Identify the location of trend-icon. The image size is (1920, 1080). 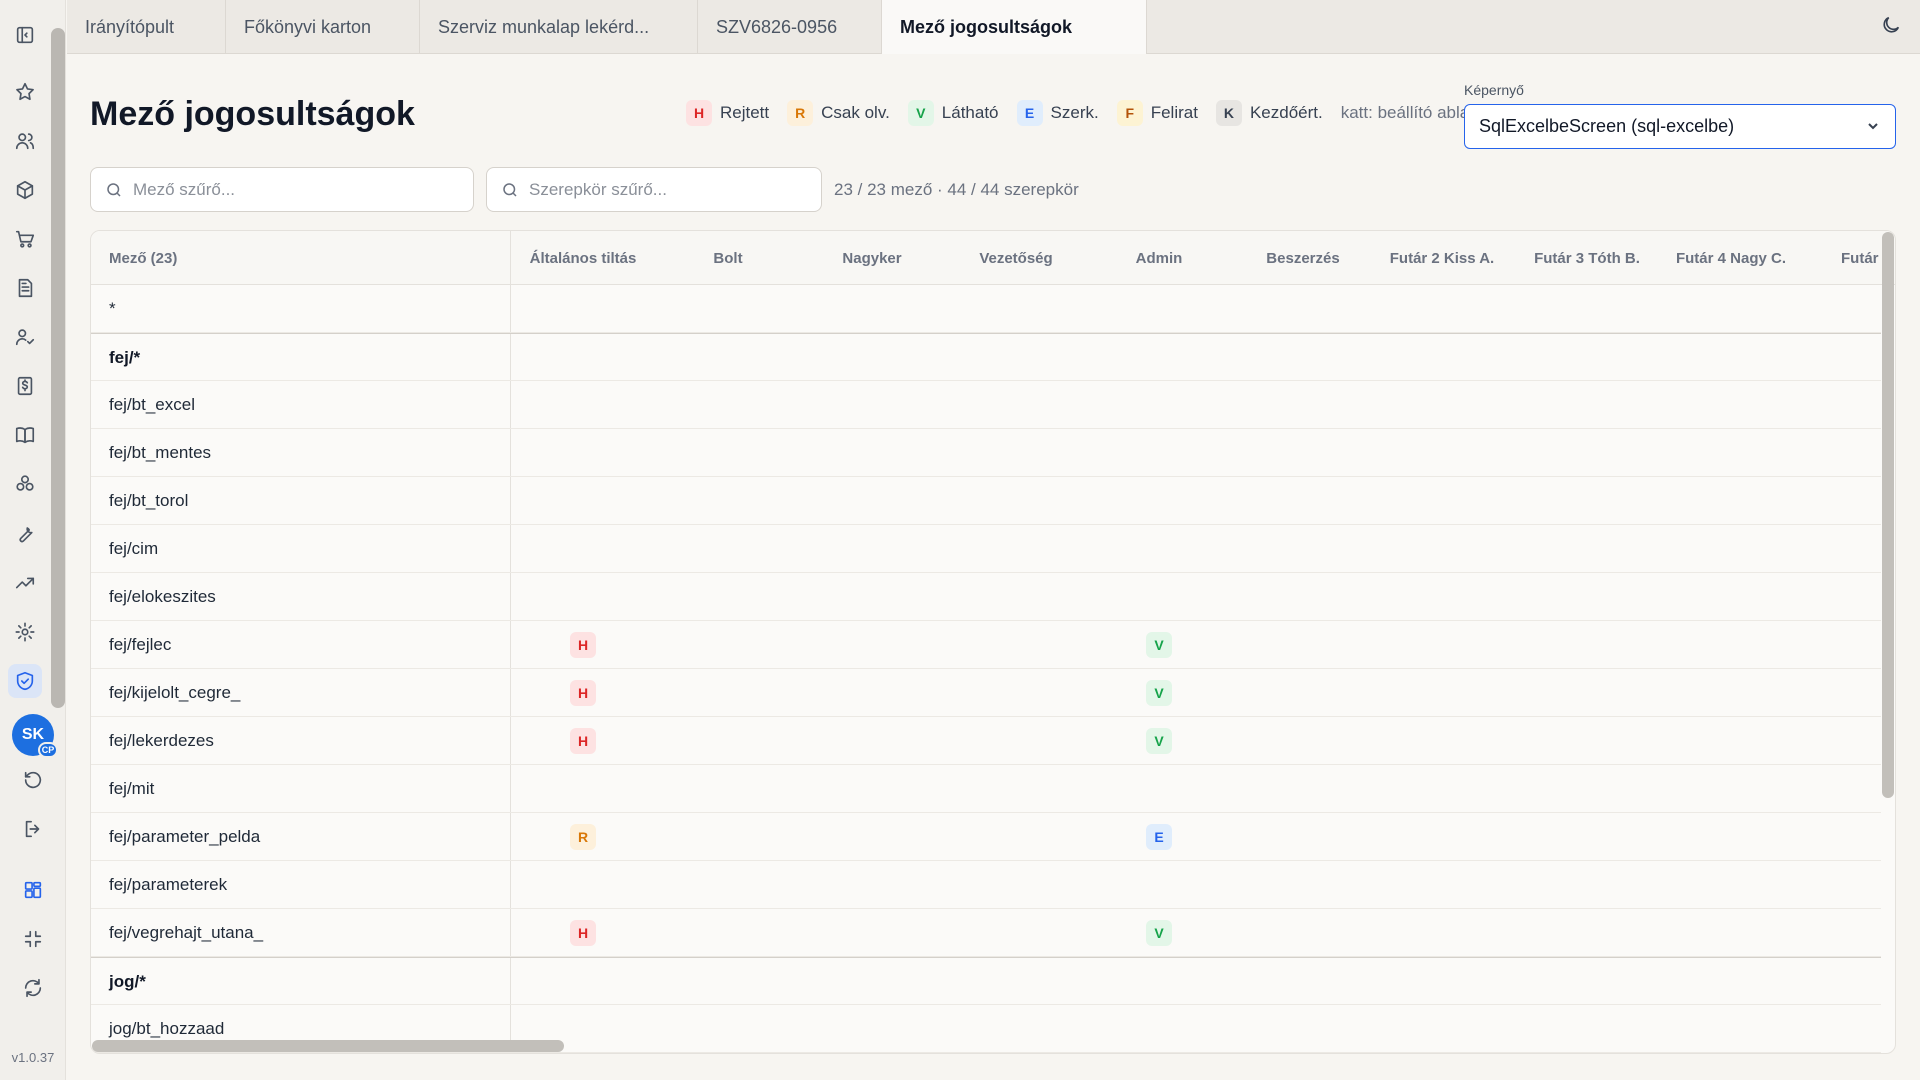
(25, 583).